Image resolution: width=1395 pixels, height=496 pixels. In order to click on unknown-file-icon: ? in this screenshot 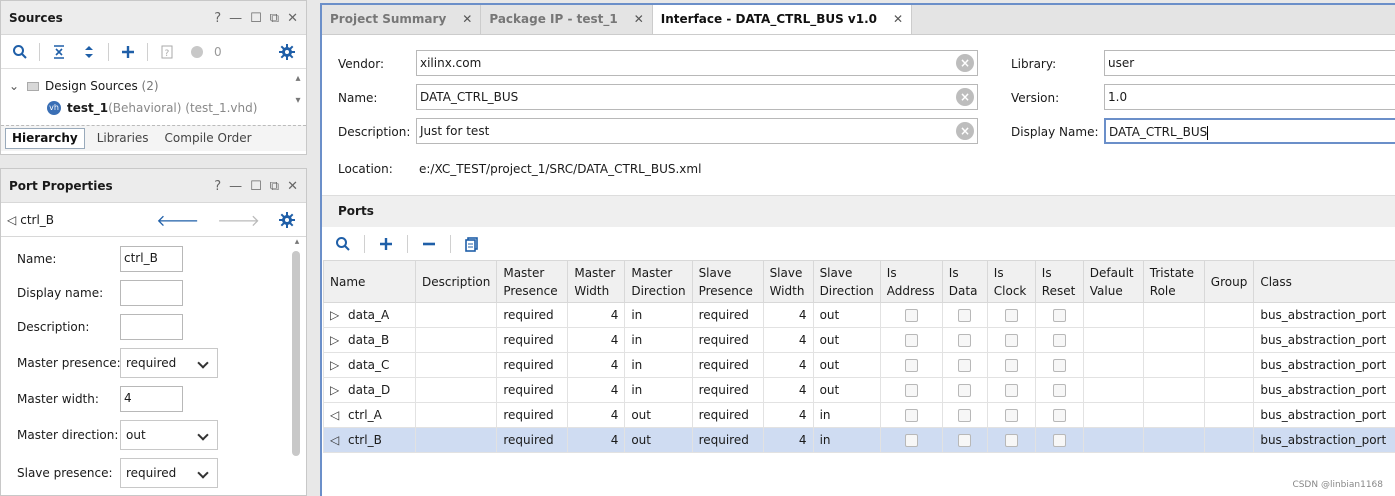, I will do `click(167, 52)`.